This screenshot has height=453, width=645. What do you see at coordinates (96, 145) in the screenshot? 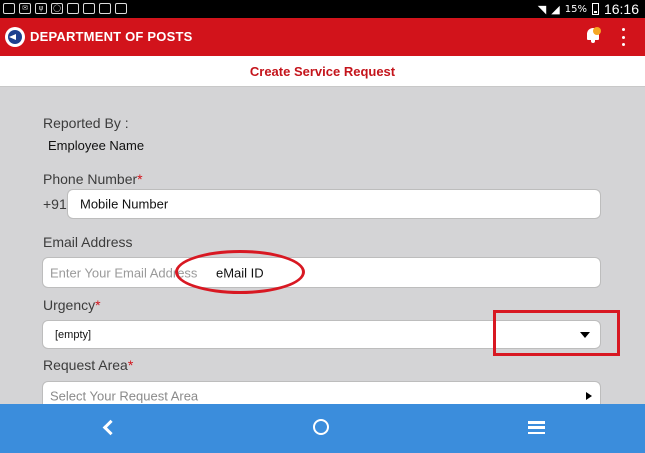
I see `reported-by-value: Employee Name` at bounding box center [96, 145].